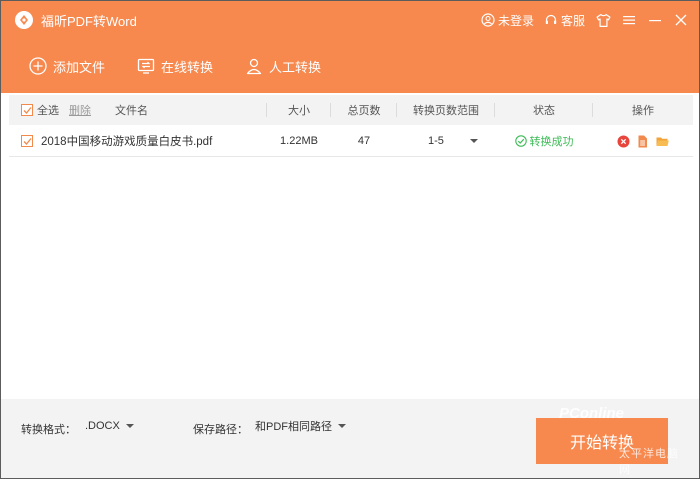  I want to click on hamburger-menu-icon, so click(629, 20).